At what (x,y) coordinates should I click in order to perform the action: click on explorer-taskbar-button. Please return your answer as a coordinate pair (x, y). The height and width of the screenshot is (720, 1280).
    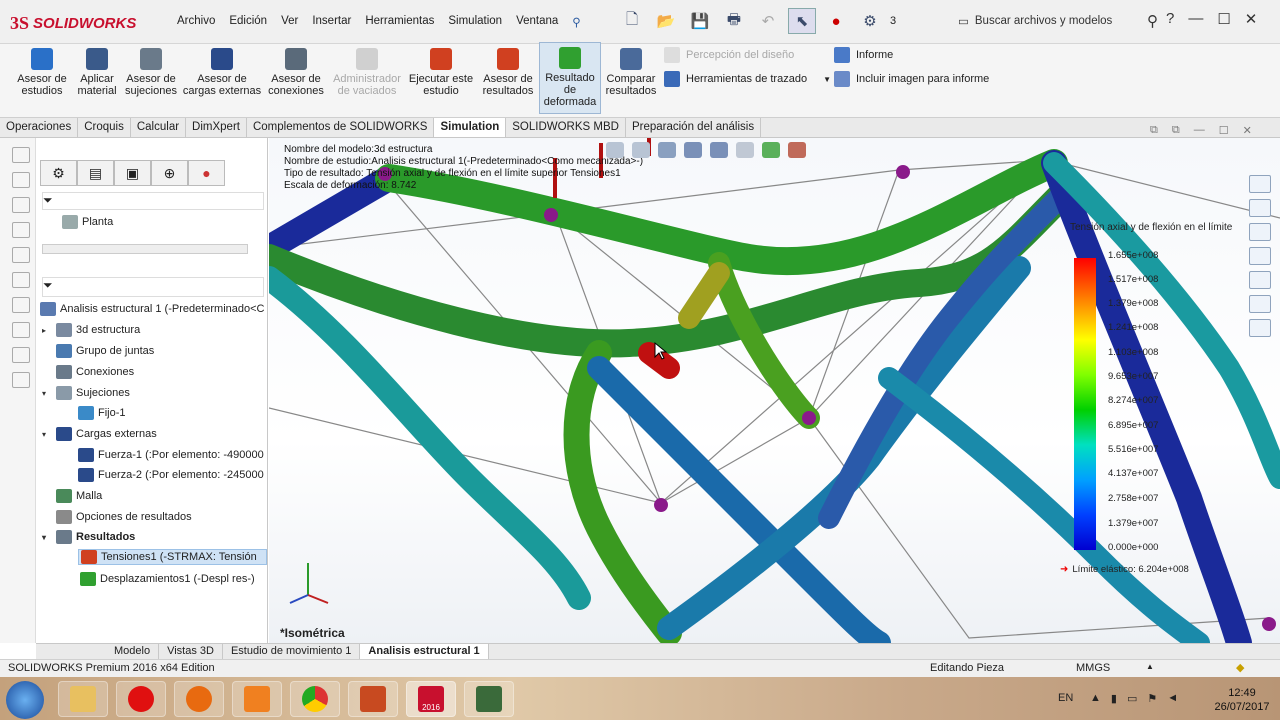
    Looking at the image, I should click on (83, 699).